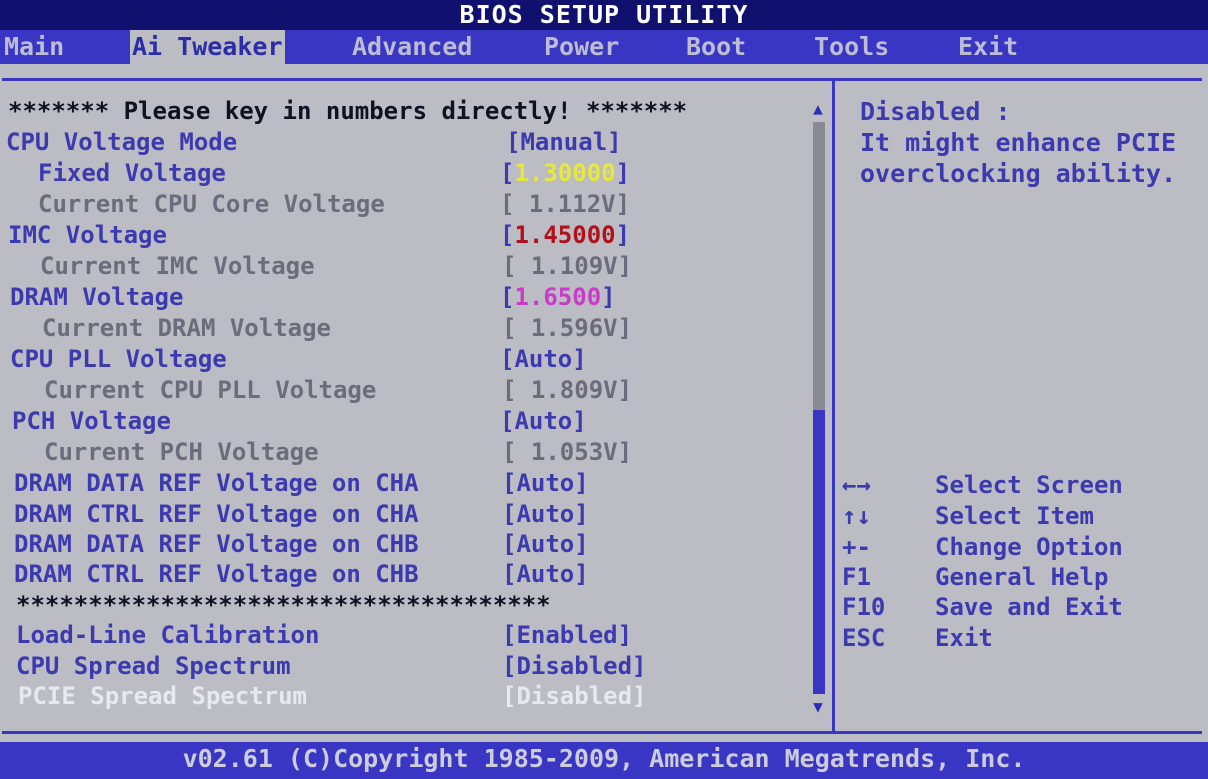  What do you see at coordinates (581, 47) in the screenshot?
I see `tab-power: Power` at bounding box center [581, 47].